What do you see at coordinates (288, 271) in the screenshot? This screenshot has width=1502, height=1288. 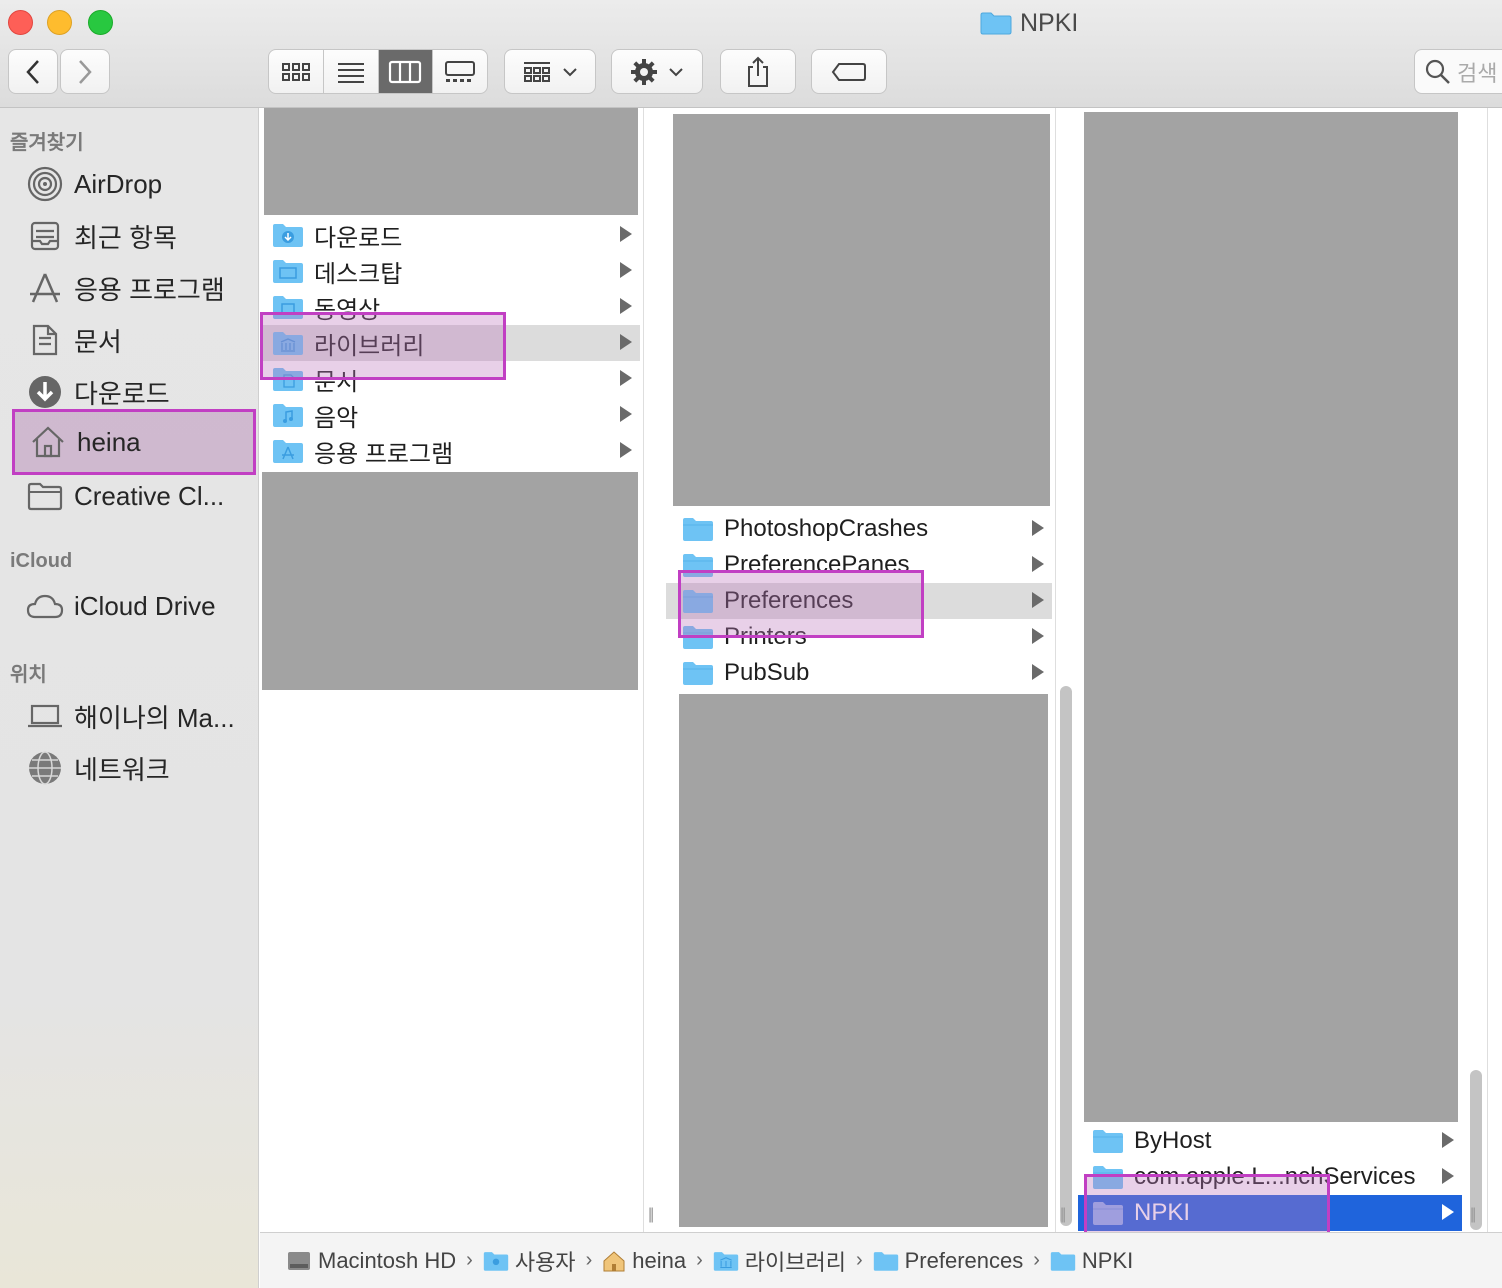 I see `desktop-folder-icon` at bounding box center [288, 271].